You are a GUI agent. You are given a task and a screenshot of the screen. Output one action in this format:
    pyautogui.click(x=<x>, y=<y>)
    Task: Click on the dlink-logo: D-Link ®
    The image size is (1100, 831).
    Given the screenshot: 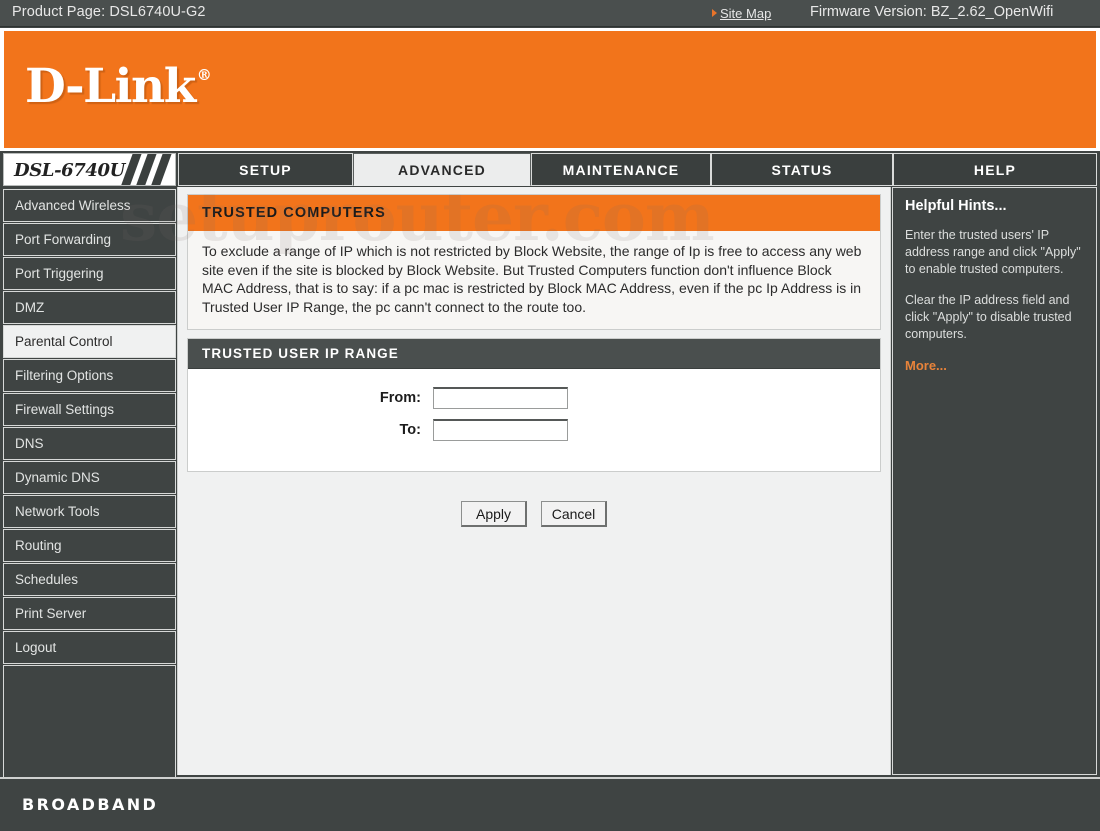 What is the action you would take?
    pyautogui.click(x=118, y=86)
    